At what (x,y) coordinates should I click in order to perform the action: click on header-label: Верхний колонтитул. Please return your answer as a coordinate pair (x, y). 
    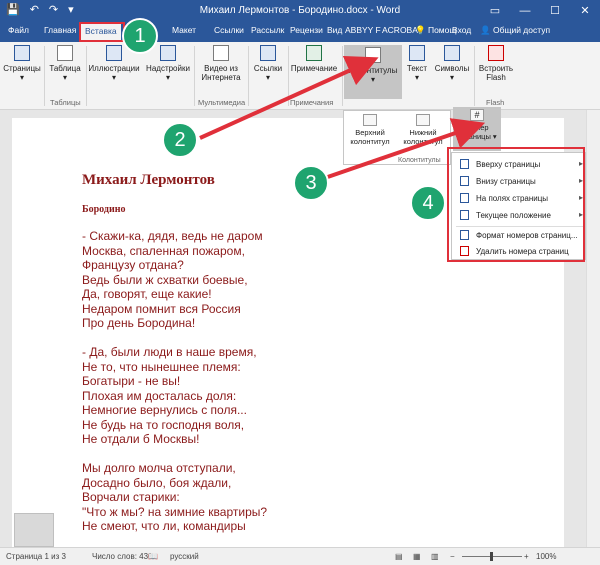
    Looking at the image, I should click on (370, 137).